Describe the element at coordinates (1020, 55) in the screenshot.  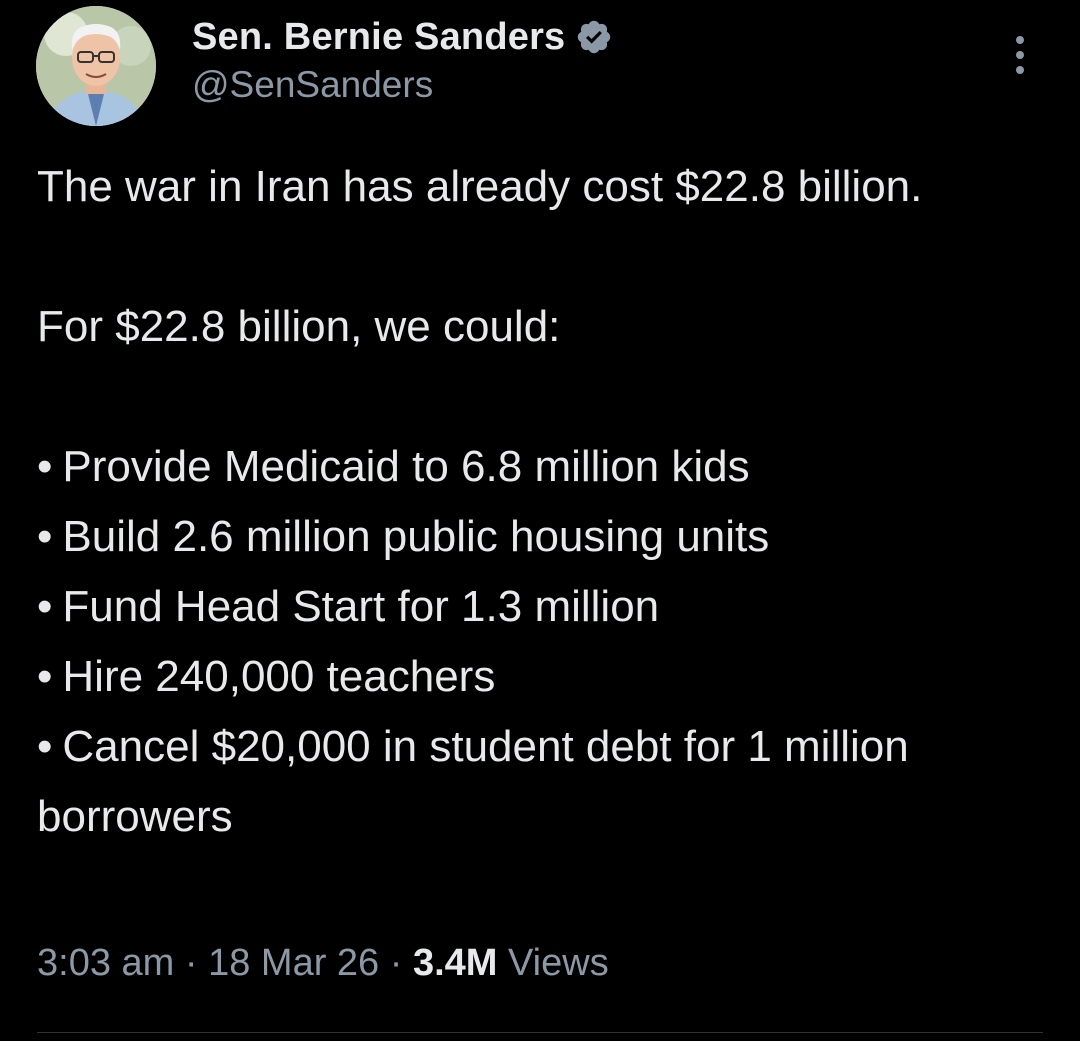
I see `more-vertical-icon` at that location.